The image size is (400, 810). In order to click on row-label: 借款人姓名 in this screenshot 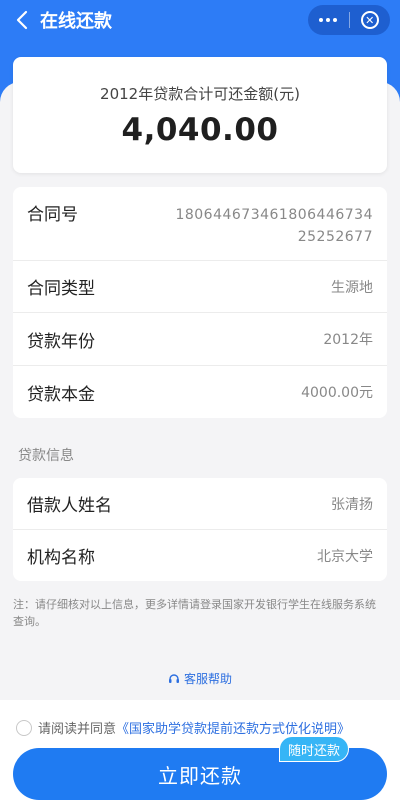, I will do `click(69, 506)`.